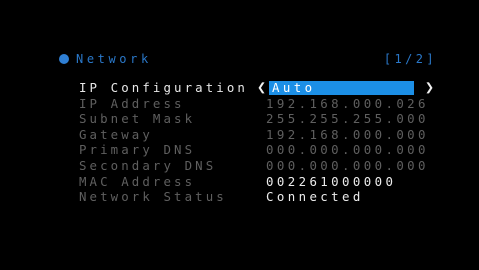 The image size is (479, 270). Describe the element at coordinates (315, 197) in the screenshot. I see `network-status-value: Connected` at that location.